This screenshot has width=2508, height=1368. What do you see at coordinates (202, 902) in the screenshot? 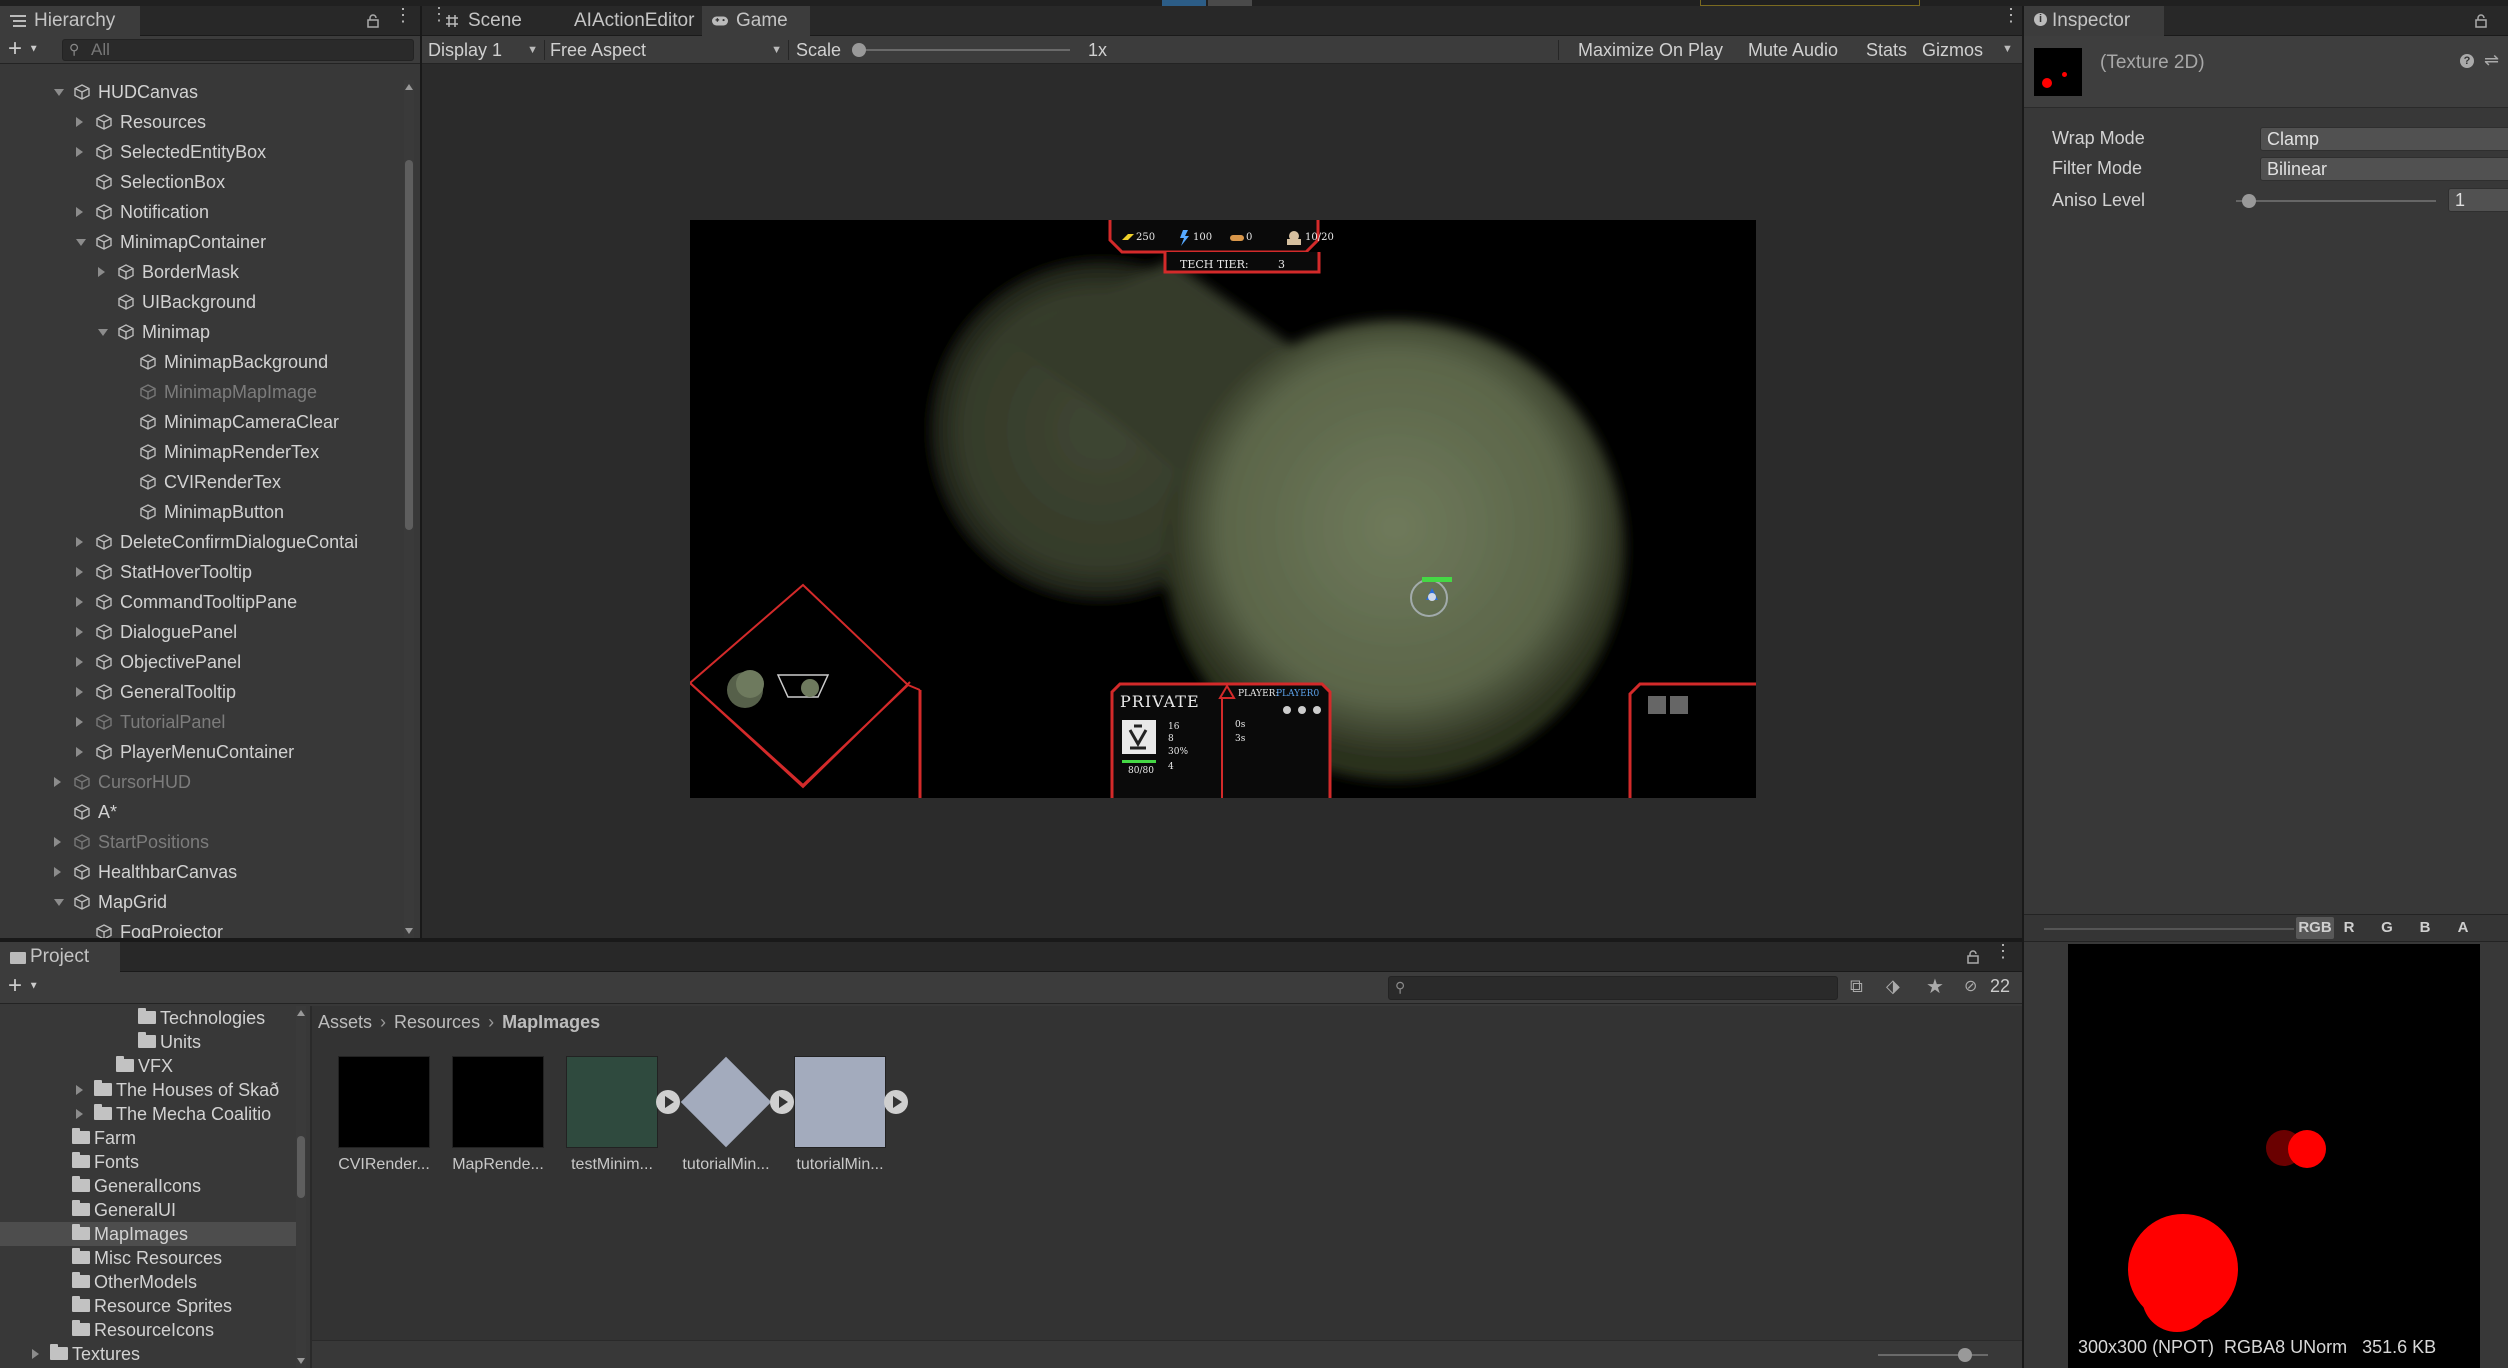
I see `hierarchy-item-mapgrid: MapGrid` at bounding box center [202, 902].